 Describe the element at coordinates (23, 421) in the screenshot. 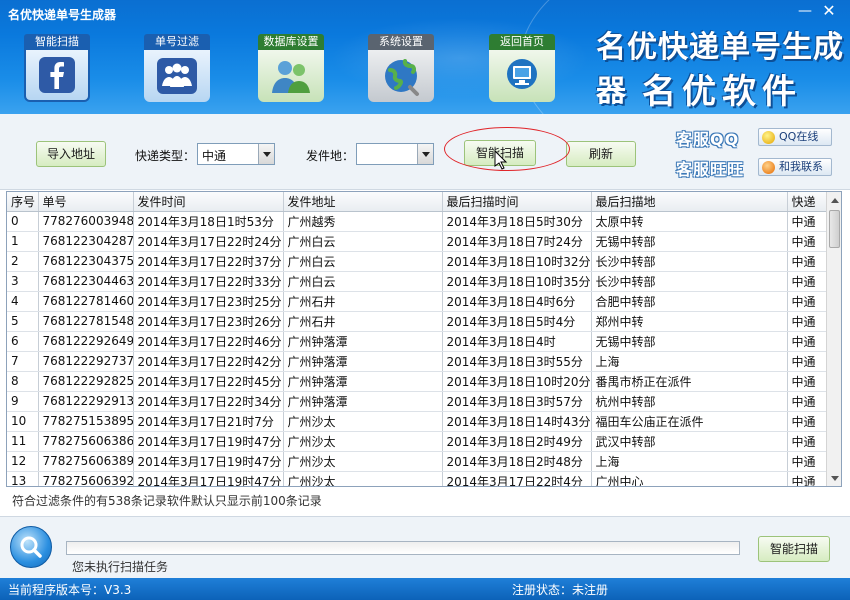

I see `table-cell: 10` at that location.